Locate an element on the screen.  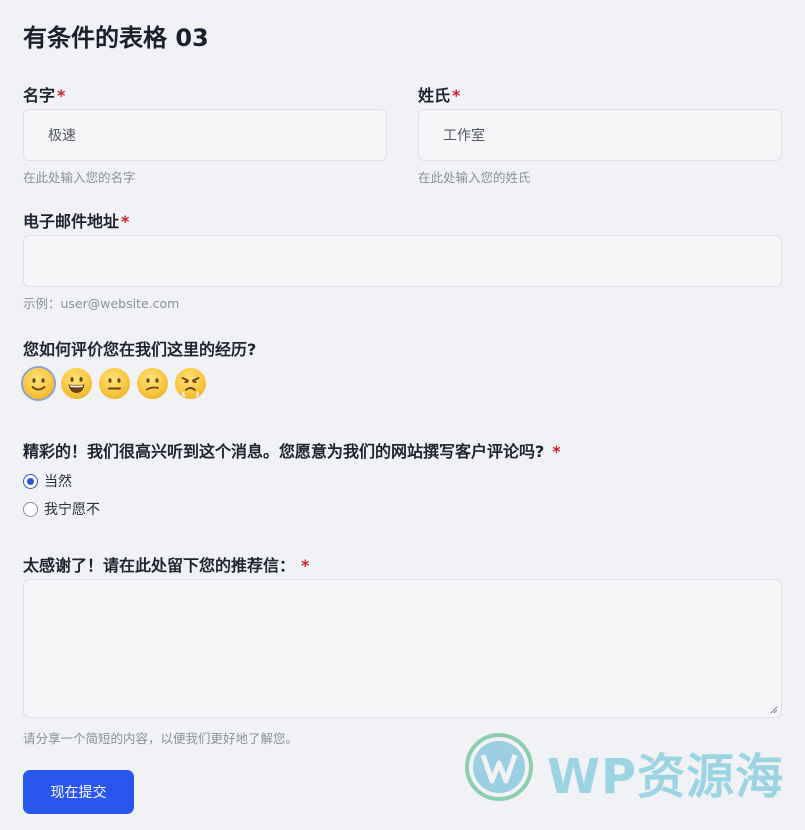
form-title: 有条件的表格 03 is located at coordinates (116, 38).